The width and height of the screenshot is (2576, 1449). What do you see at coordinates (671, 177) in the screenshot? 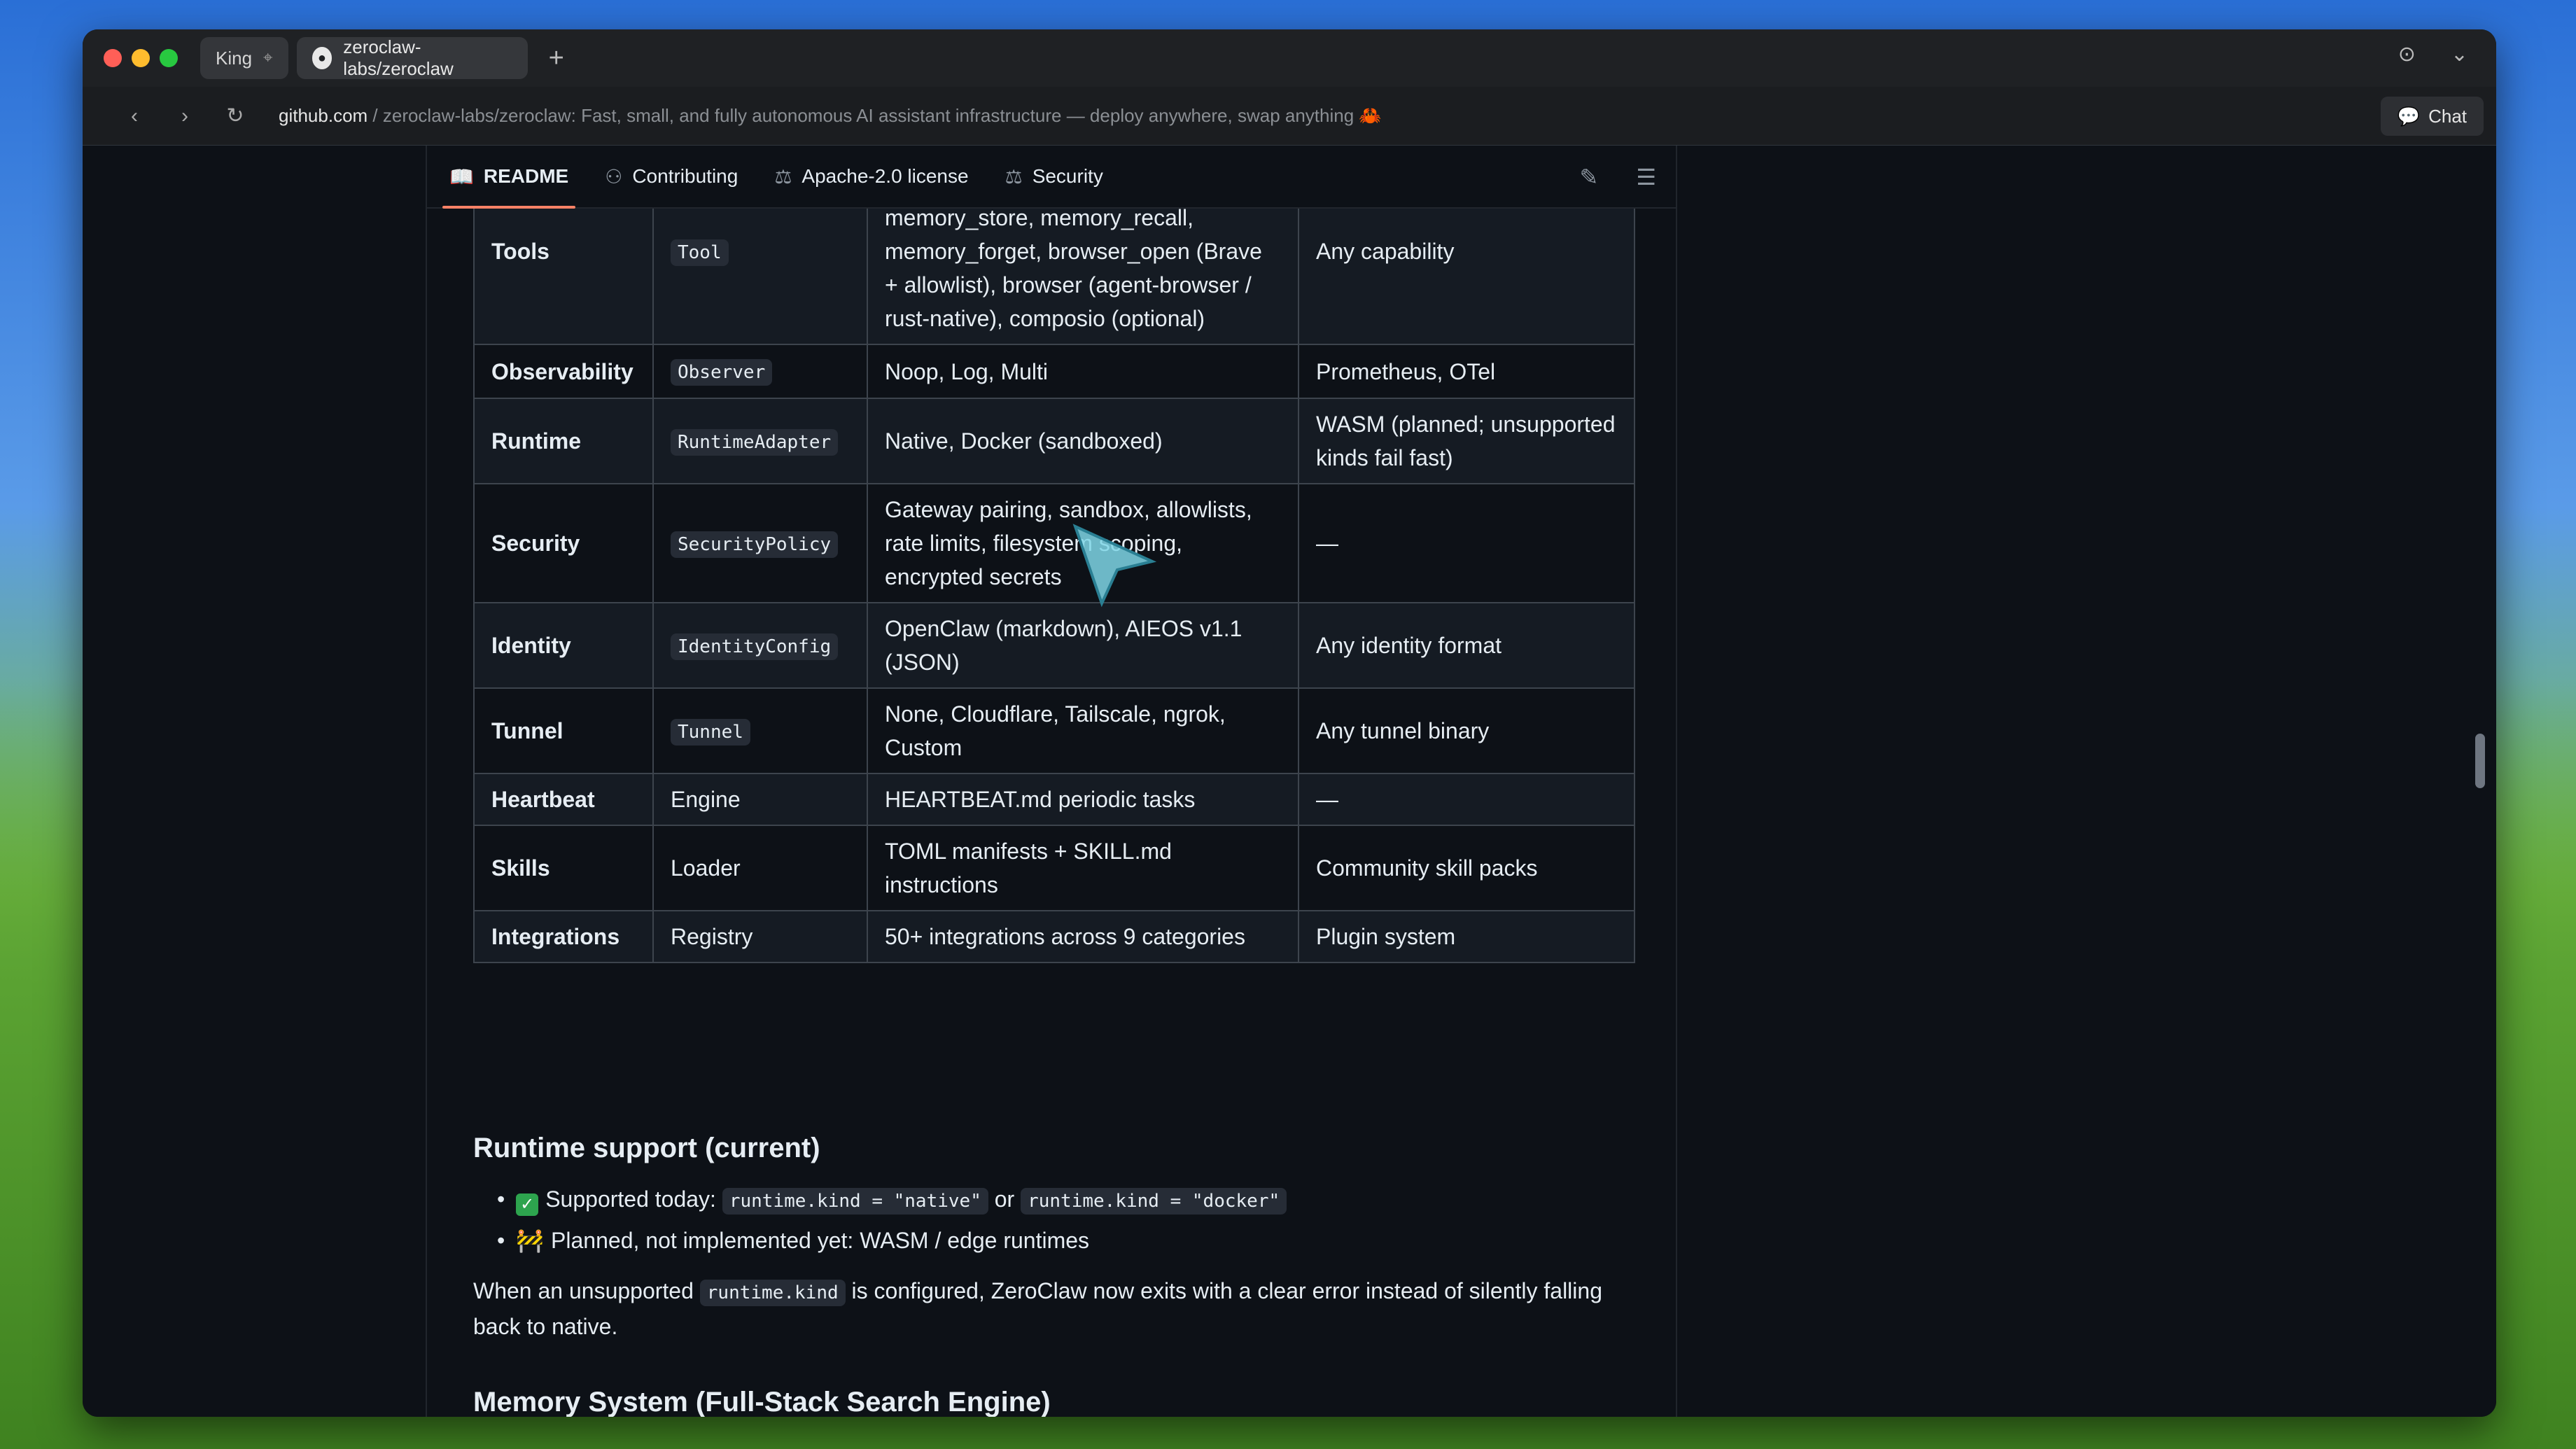
I see `tab-contributing: ⚇ Contributing` at bounding box center [671, 177].